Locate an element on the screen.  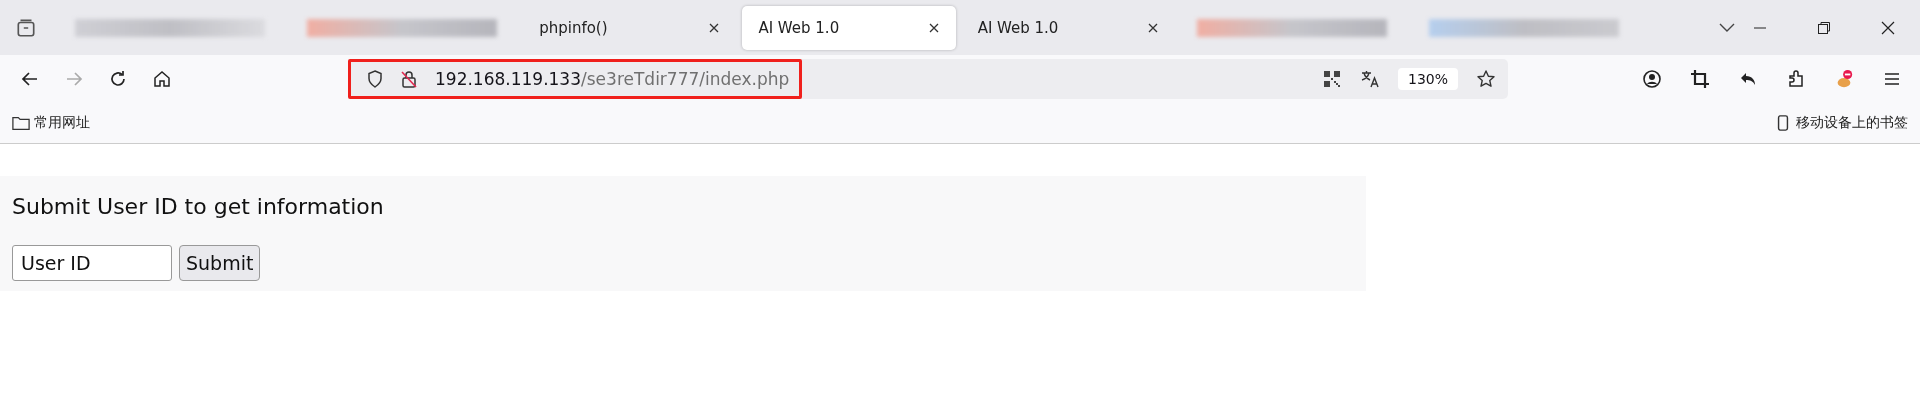
submit-button: Submit is located at coordinates (220, 263).